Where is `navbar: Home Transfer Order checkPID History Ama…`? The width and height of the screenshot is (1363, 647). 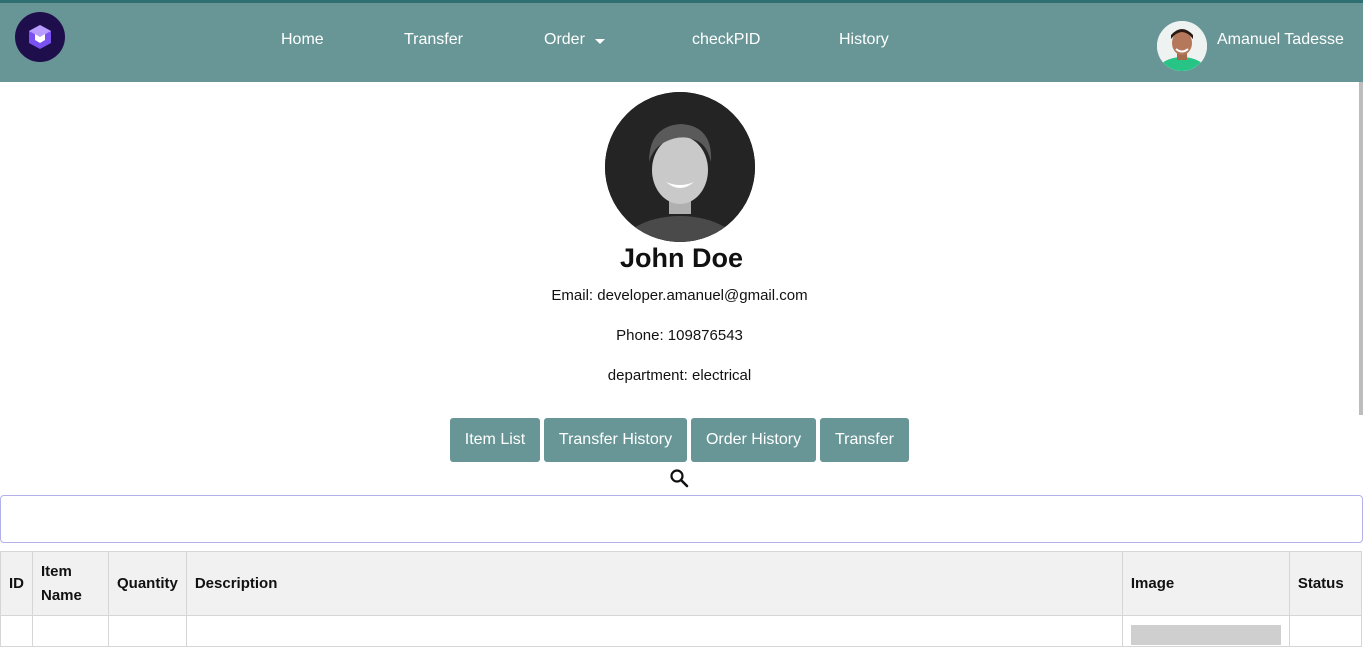
navbar: Home Transfer Order checkPID History Ama… is located at coordinates (681, 42).